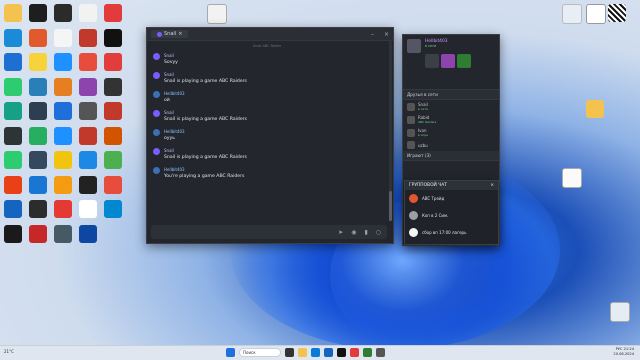 The width and height of the screenshot is (640, 360). I want to click on message-composer: ➤ ◉ ▮ ○, so click(269, 232).